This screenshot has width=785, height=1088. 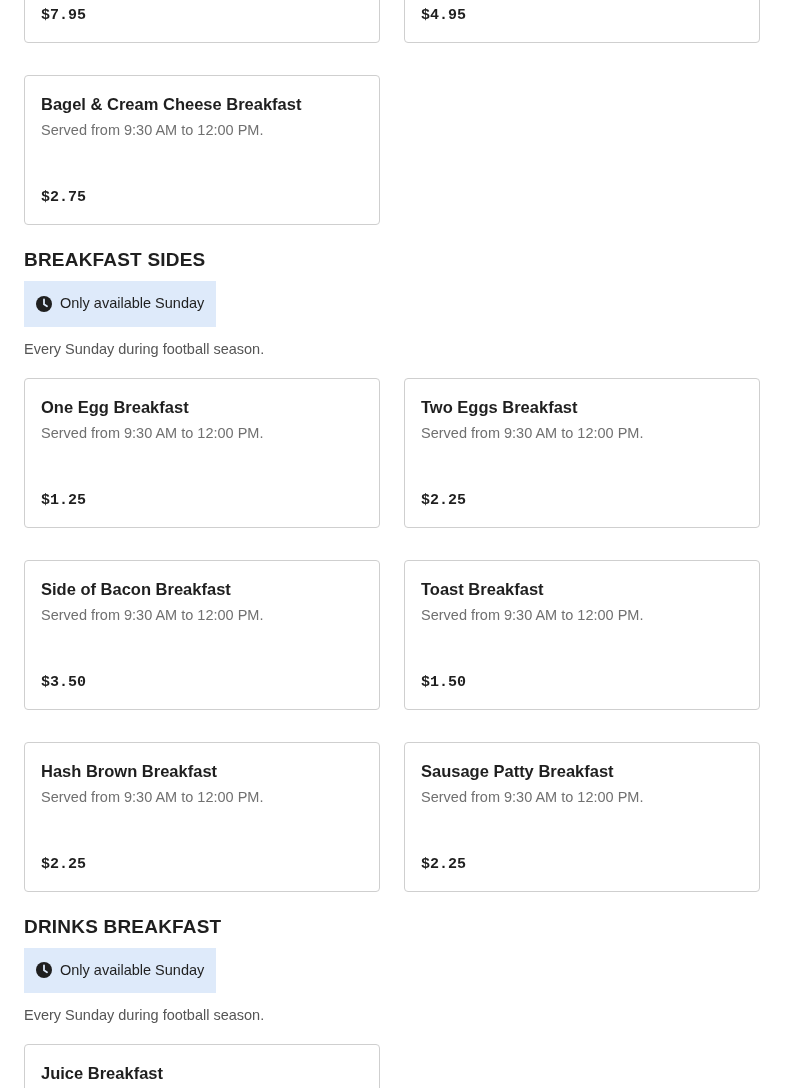 I want to click on item-name: Toast Breakfast, so click(x=483, y=589).